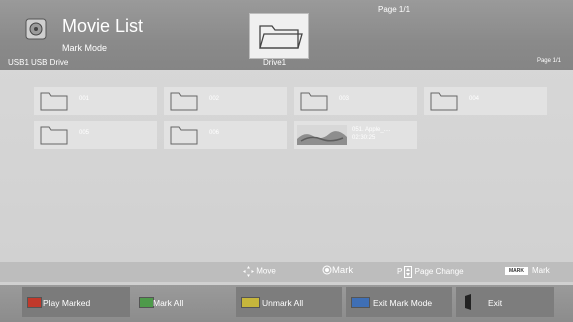  What do you see at coordinates (408, 272) in the screenshot?
I see `page-up-down-icon` at bounding box center [408, 272].